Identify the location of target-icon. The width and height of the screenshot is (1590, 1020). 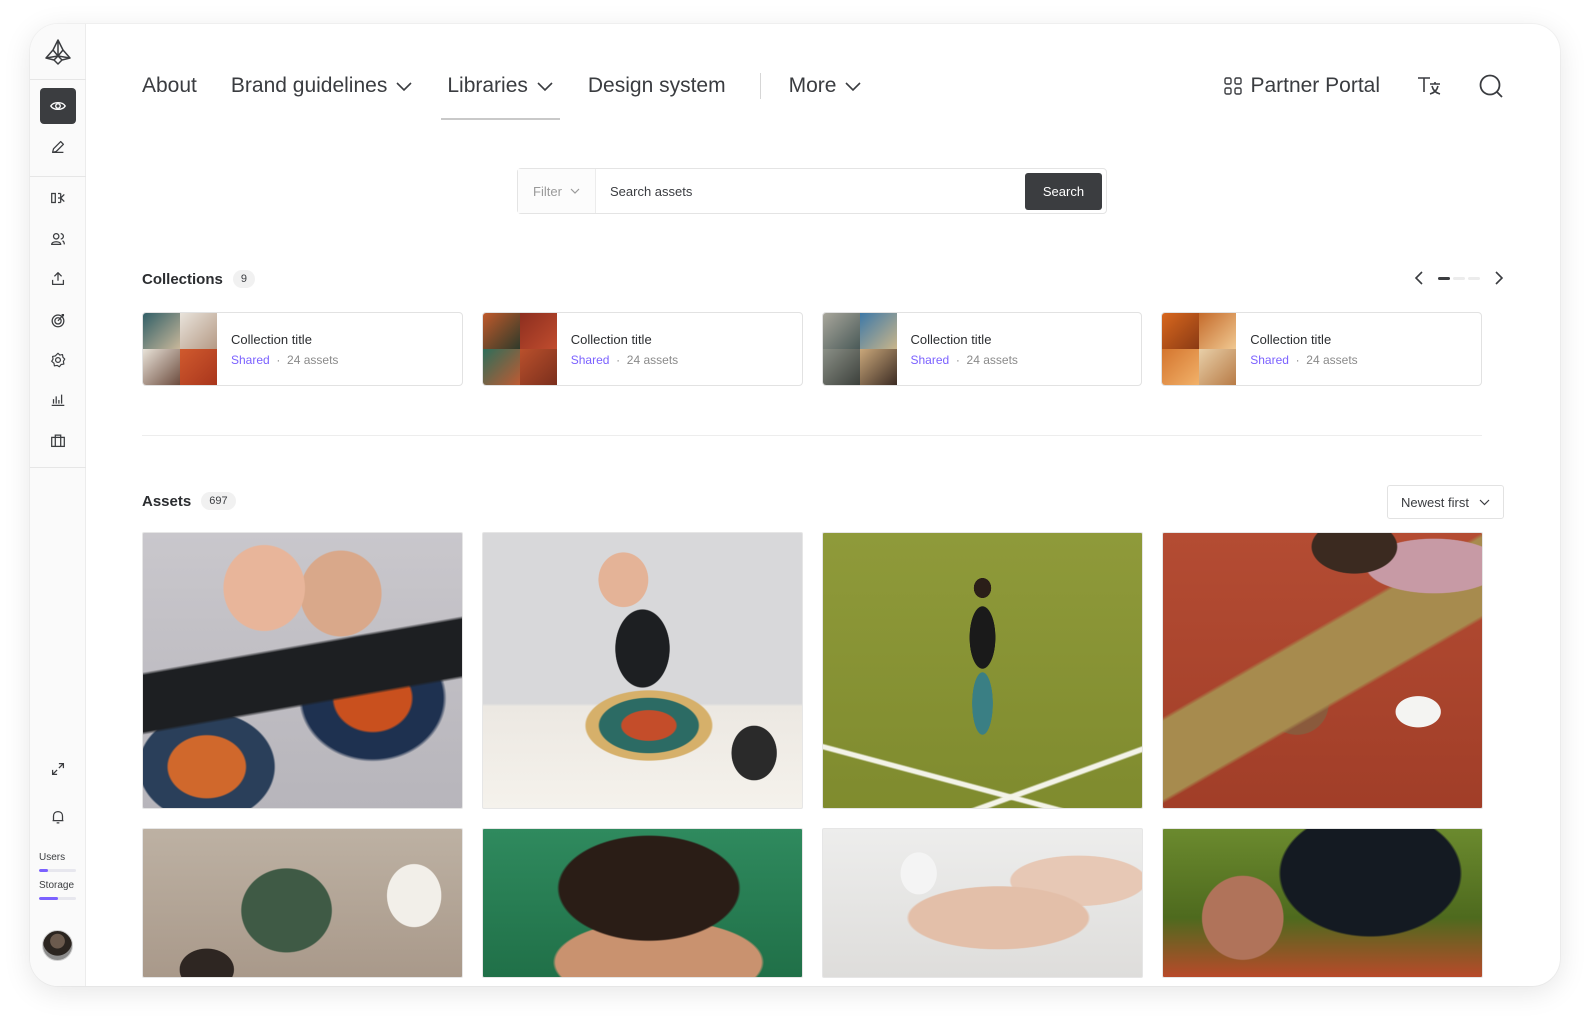
(58, 320).